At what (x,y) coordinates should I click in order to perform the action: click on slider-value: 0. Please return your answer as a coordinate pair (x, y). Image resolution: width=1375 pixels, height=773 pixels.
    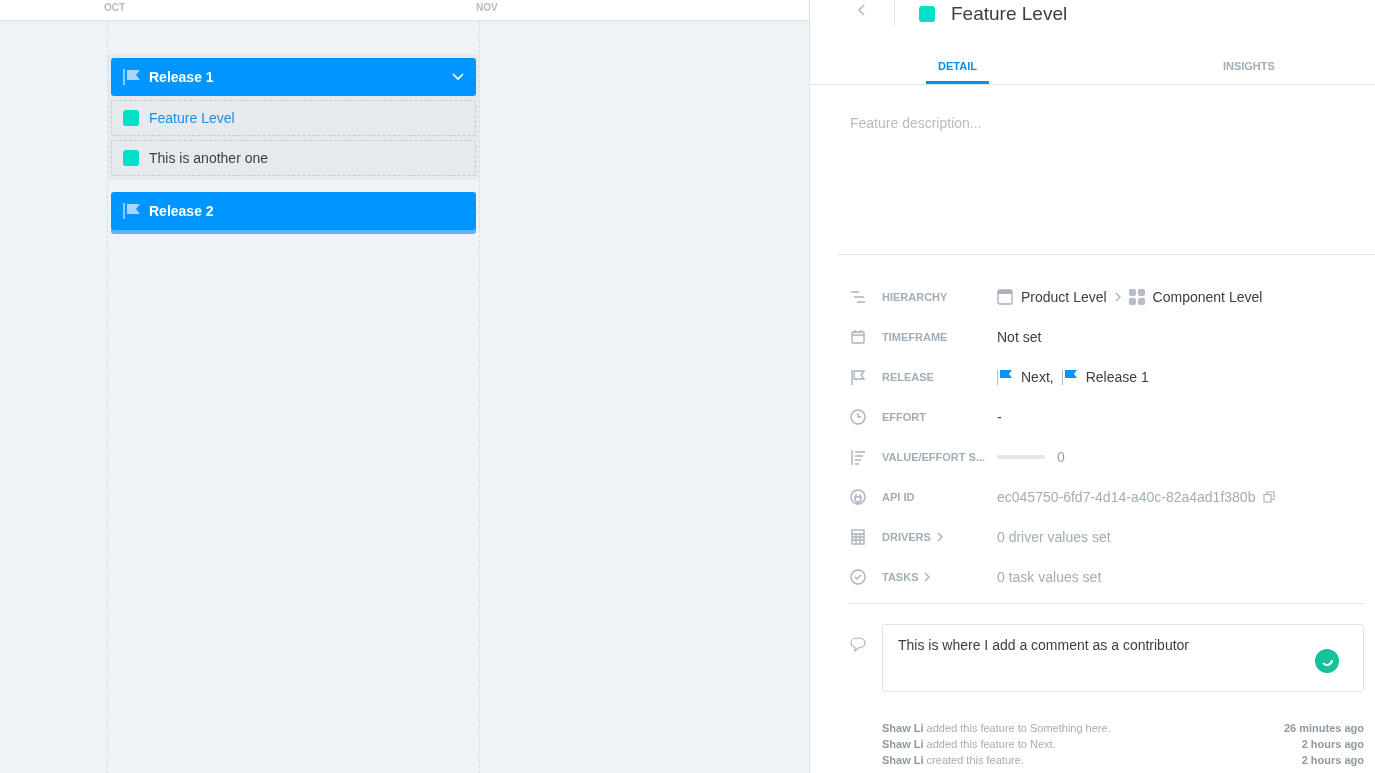
    Looking at the image, I should click on (1061, 457).